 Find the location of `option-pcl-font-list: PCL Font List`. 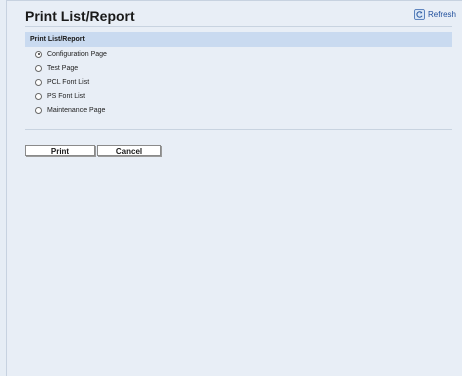

option-pcl-font-list: PCL Font List is located at coordinates (71, 82).